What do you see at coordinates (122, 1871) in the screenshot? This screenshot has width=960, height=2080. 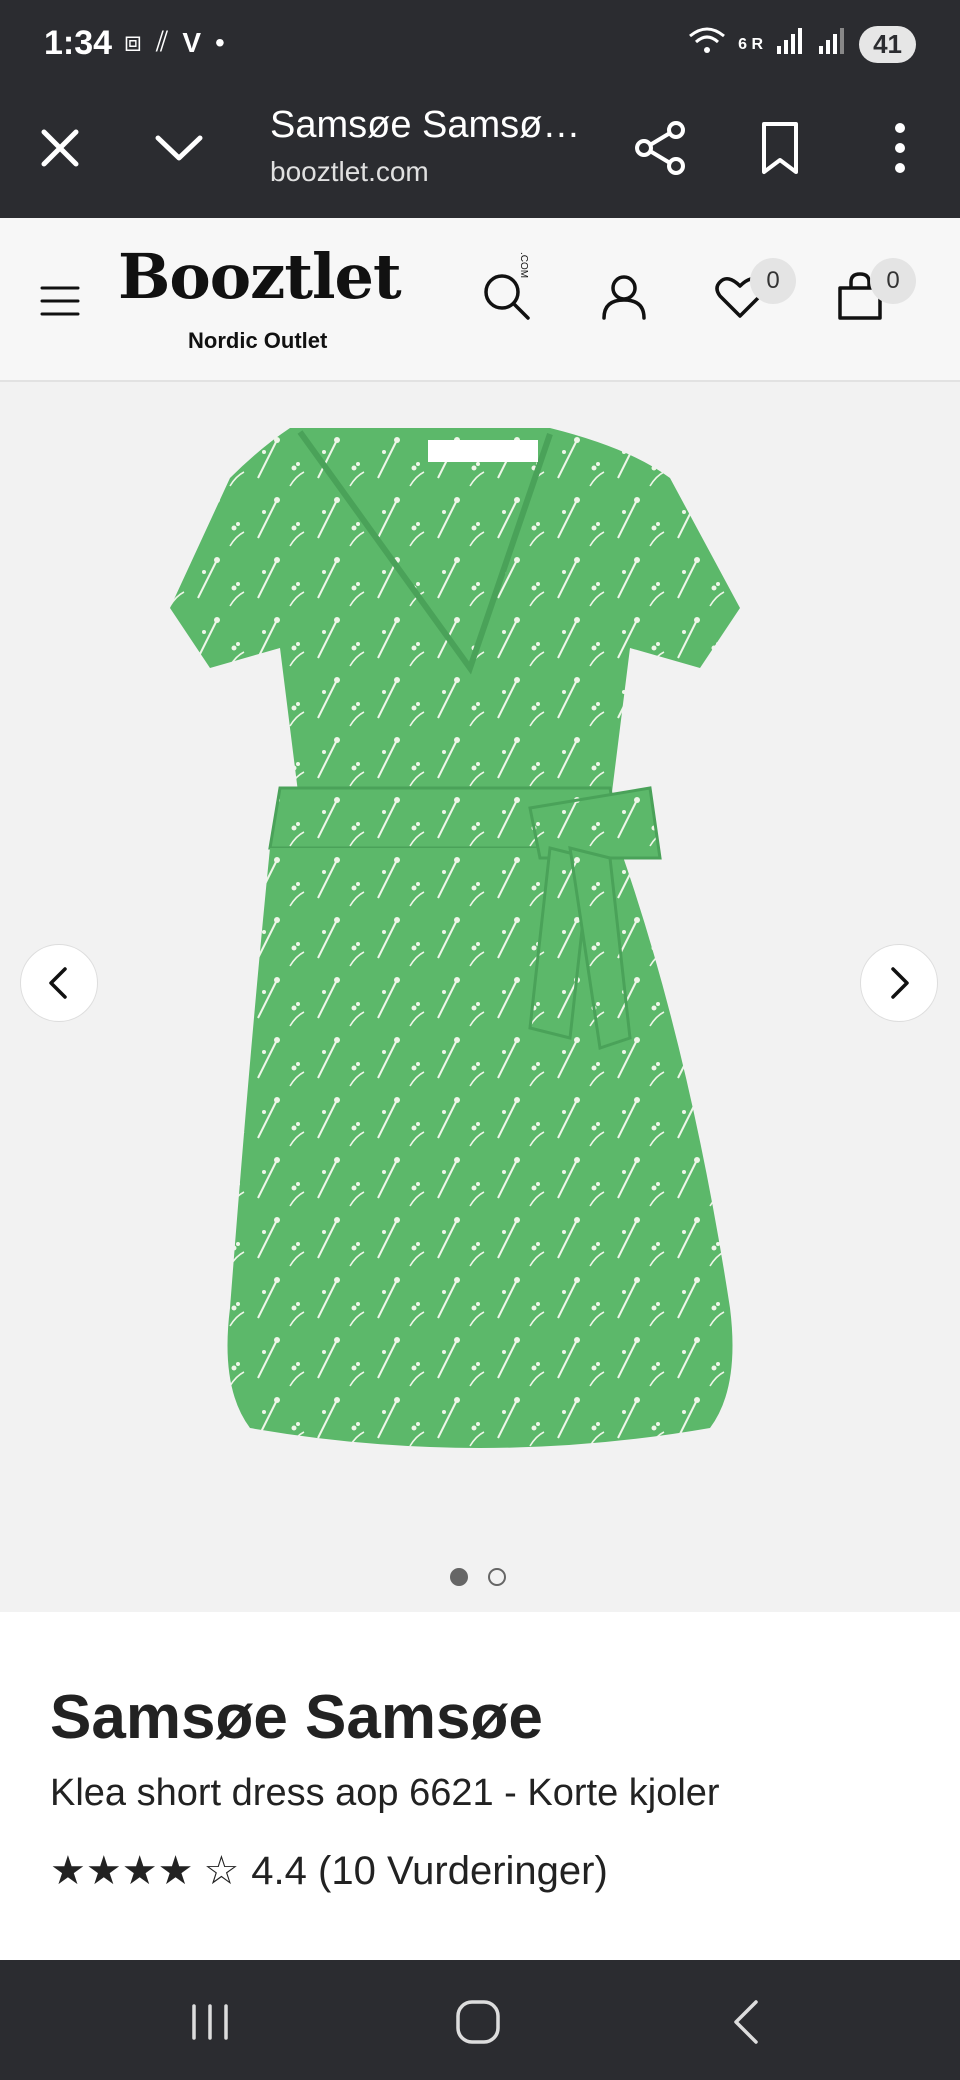 I see `star-full-icons: ★★★★` at bounding box center [122, 1871].